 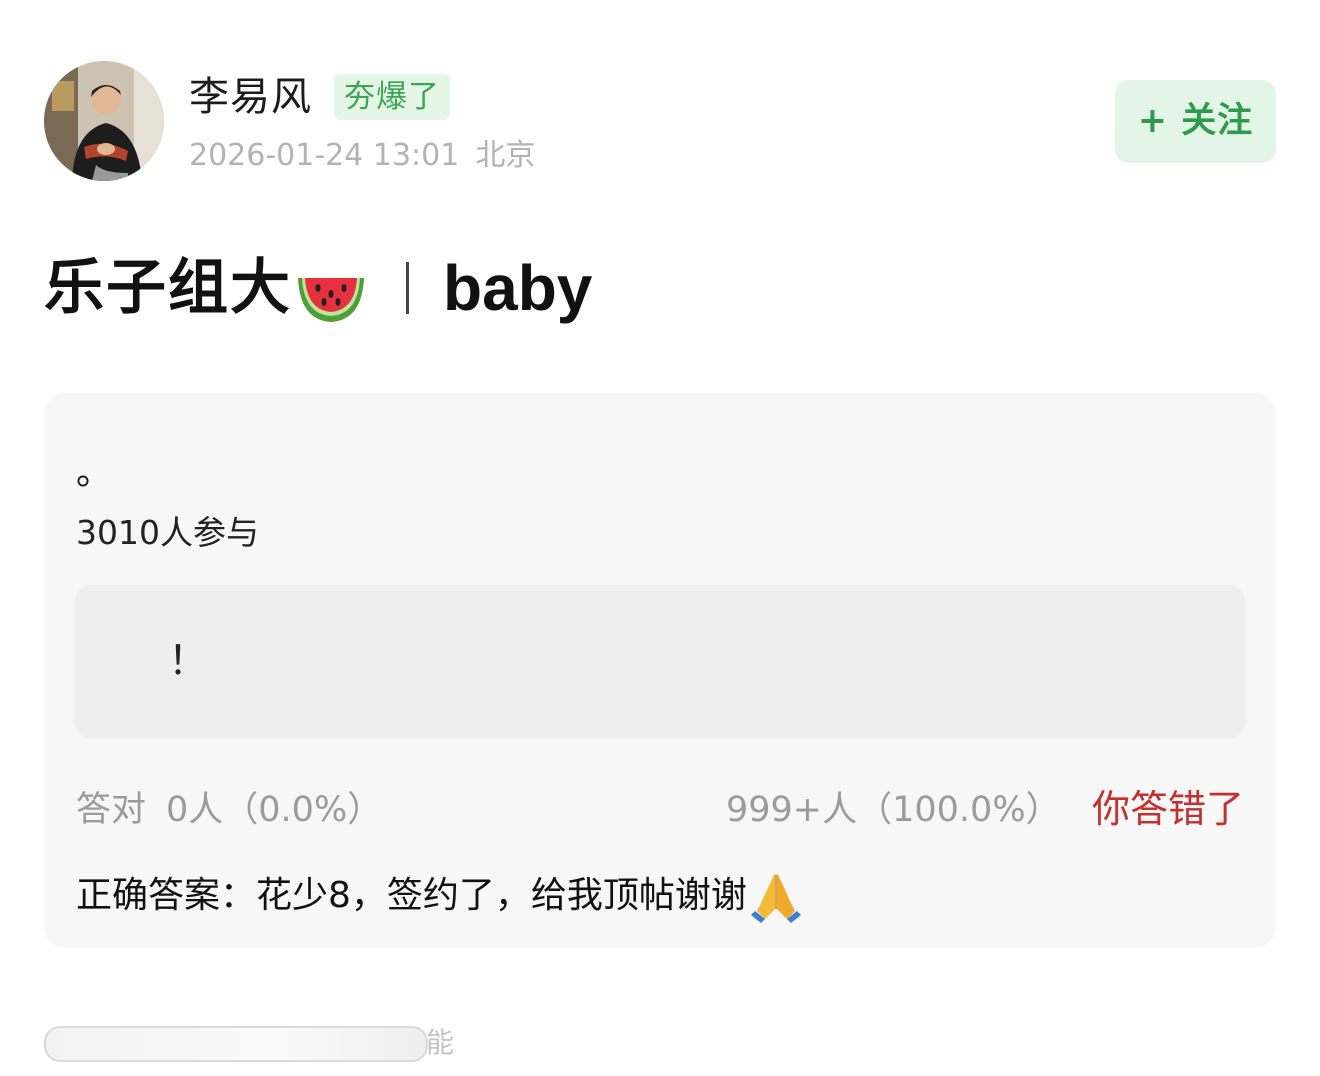 What do you see at coordinates (94, 472) in the screenshot?
I see `quiz-question: 。` at bounding box center [94, 472].